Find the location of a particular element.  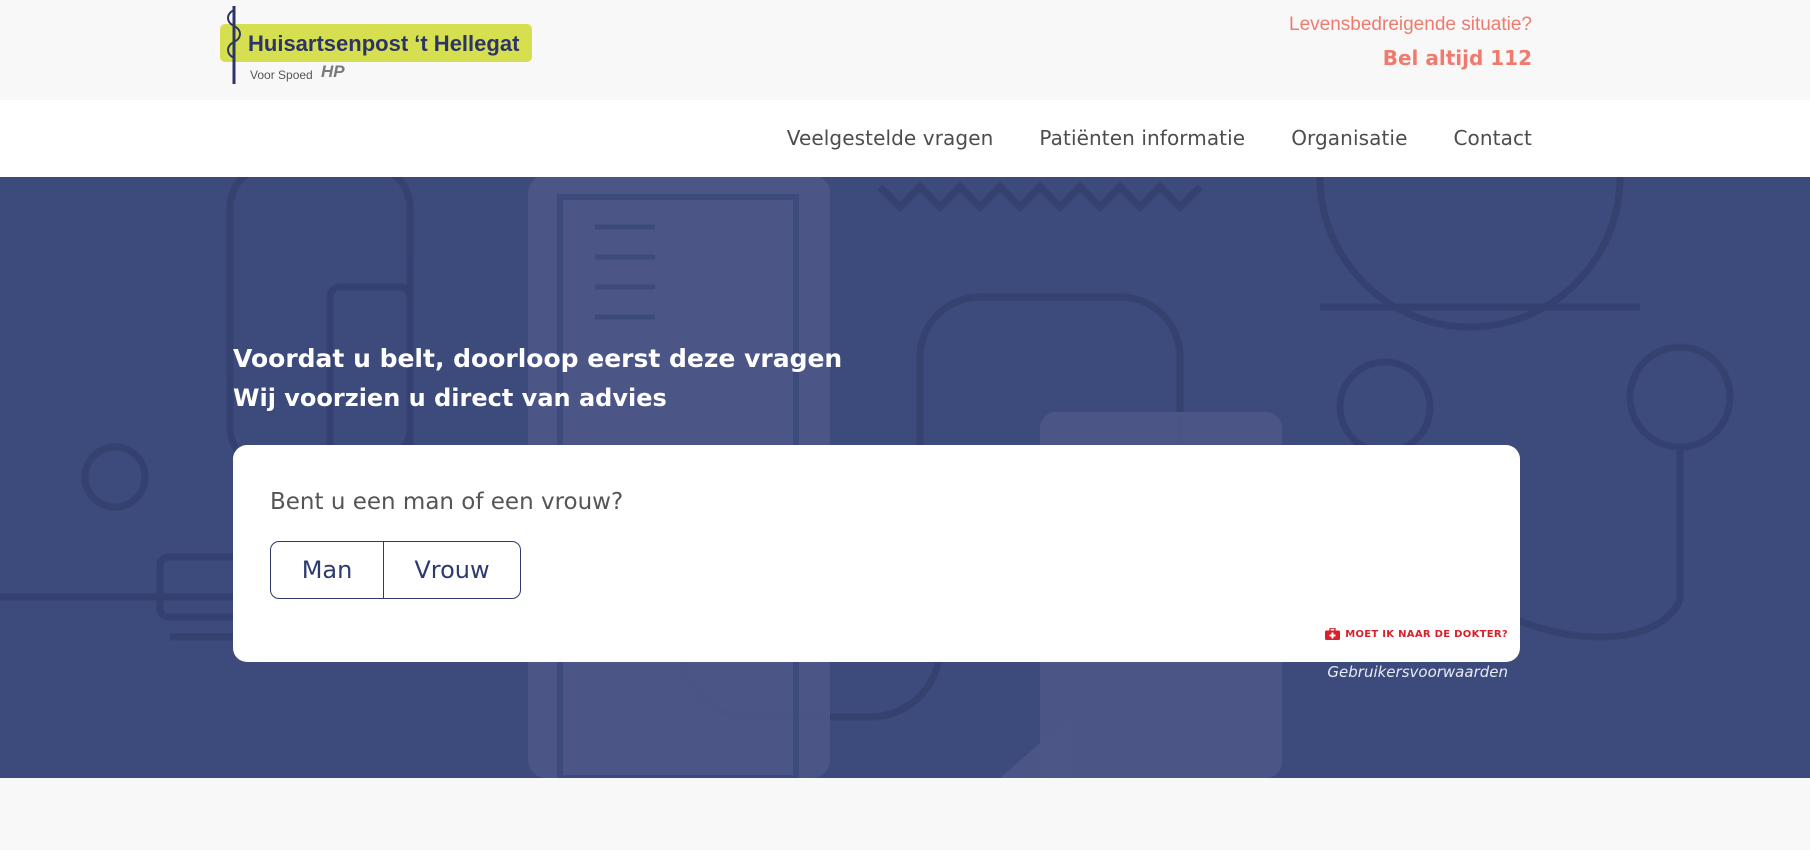

page-footer-area is located at coordinates (905, 814).